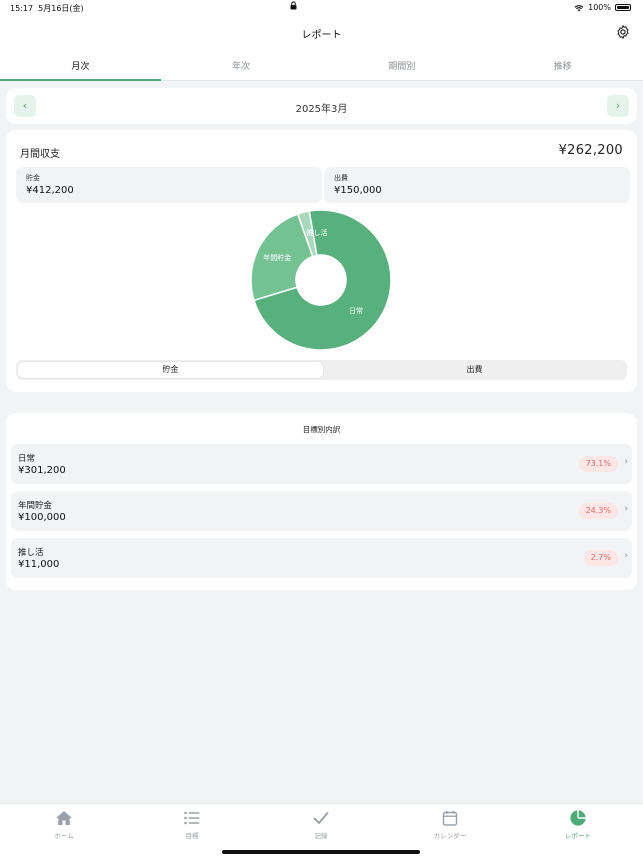  What do you see at coordinates (321, 818) in the screenshot?
I see `checkmark-icon` at bounding box center [321, 818].